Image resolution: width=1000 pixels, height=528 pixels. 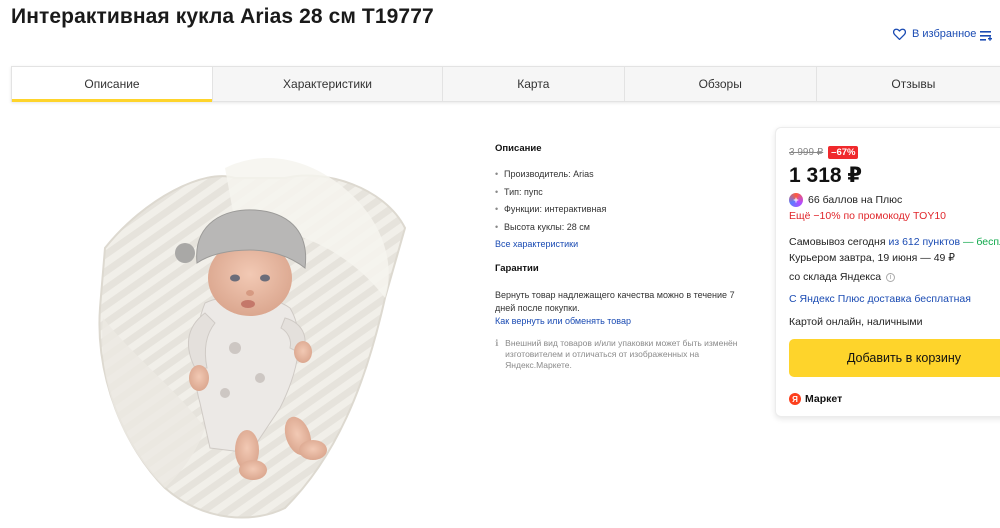 I want to click on current-price: 1 318 ₽, so click(x=825, y=175).